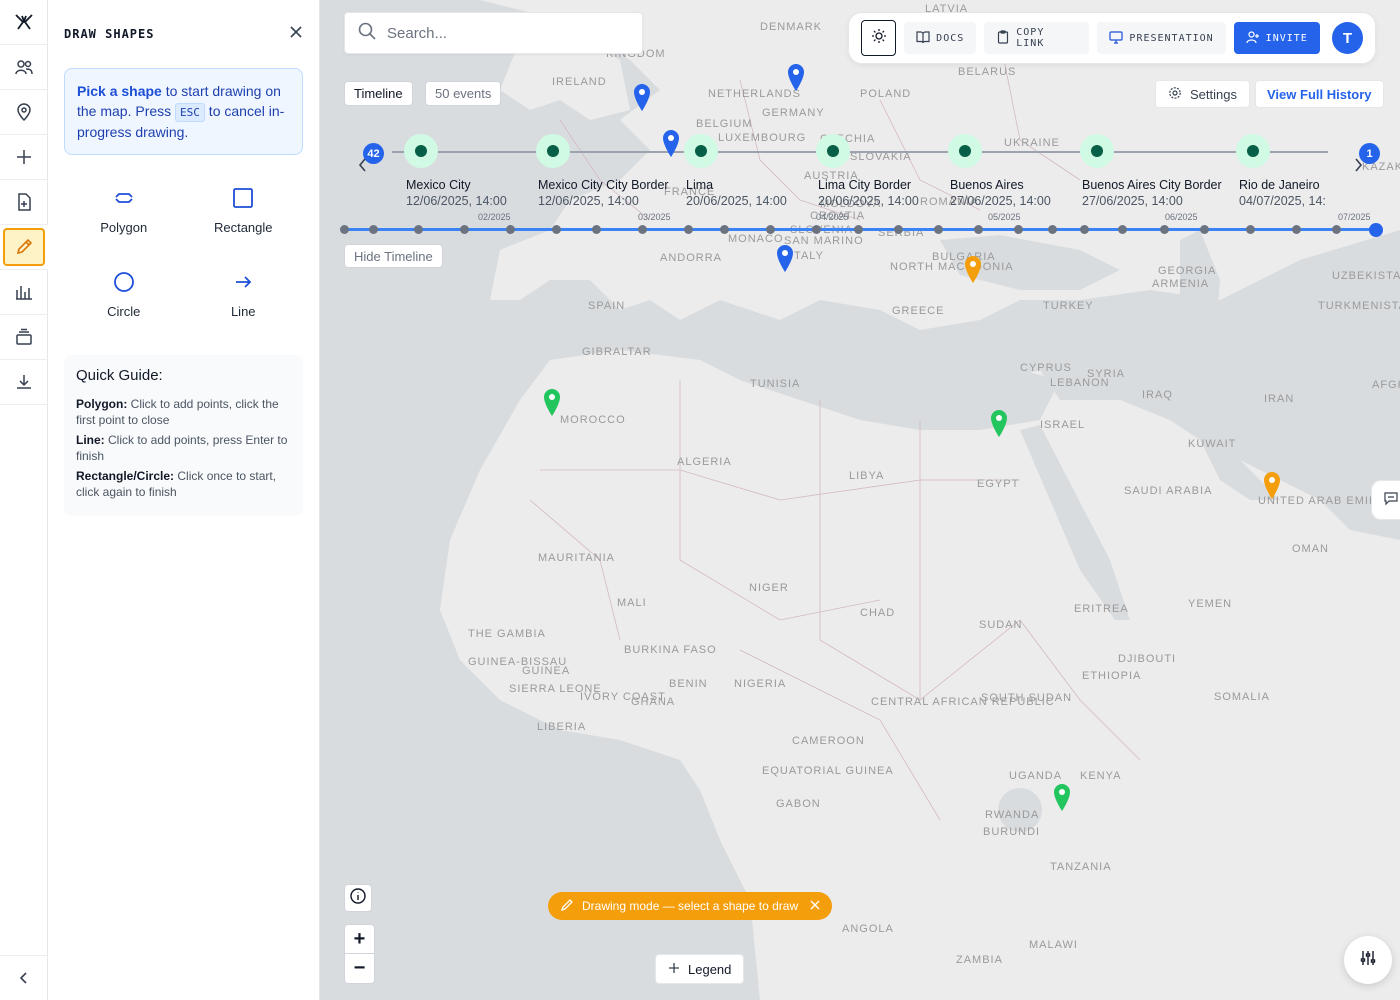 This screenshot has height=1000, width=1400. I want to click on copy-link-button: COPY LINK, so click(1037, 38).